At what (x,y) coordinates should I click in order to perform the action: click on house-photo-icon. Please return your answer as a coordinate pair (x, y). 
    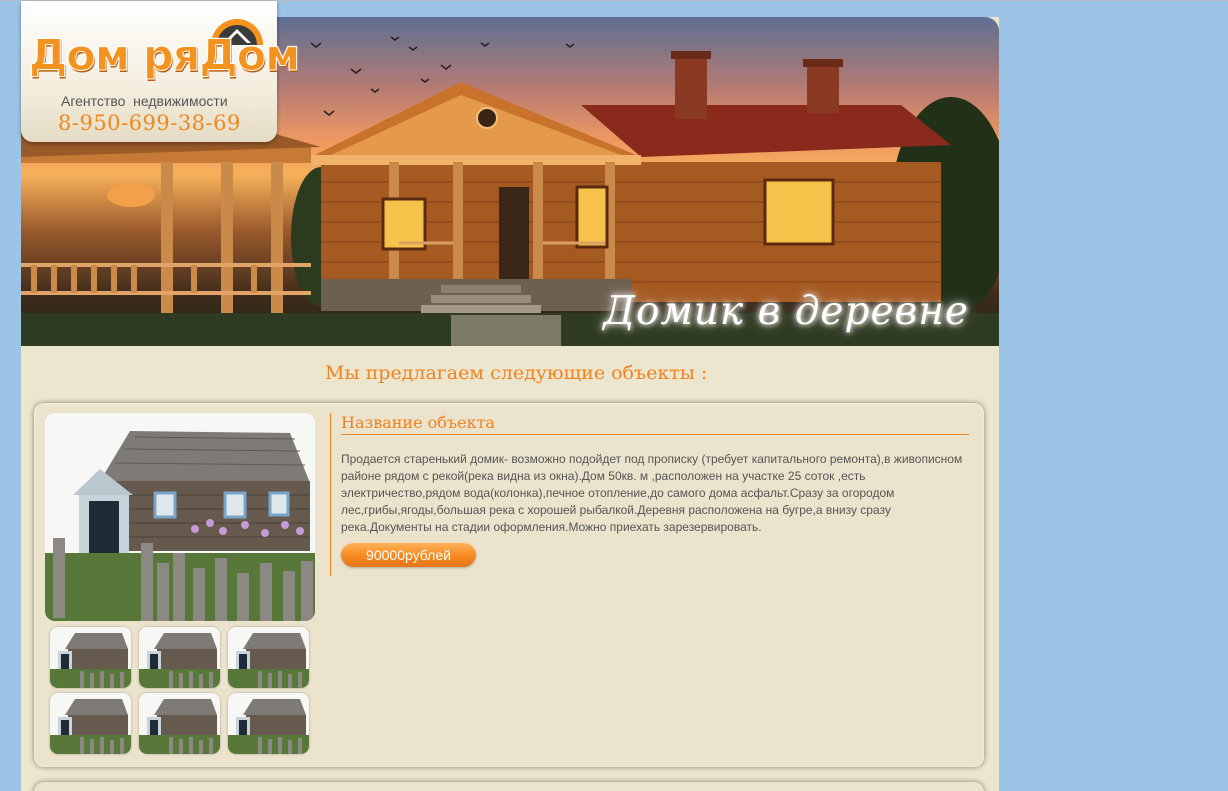
    Looking at the image, I should click on (180, 517).